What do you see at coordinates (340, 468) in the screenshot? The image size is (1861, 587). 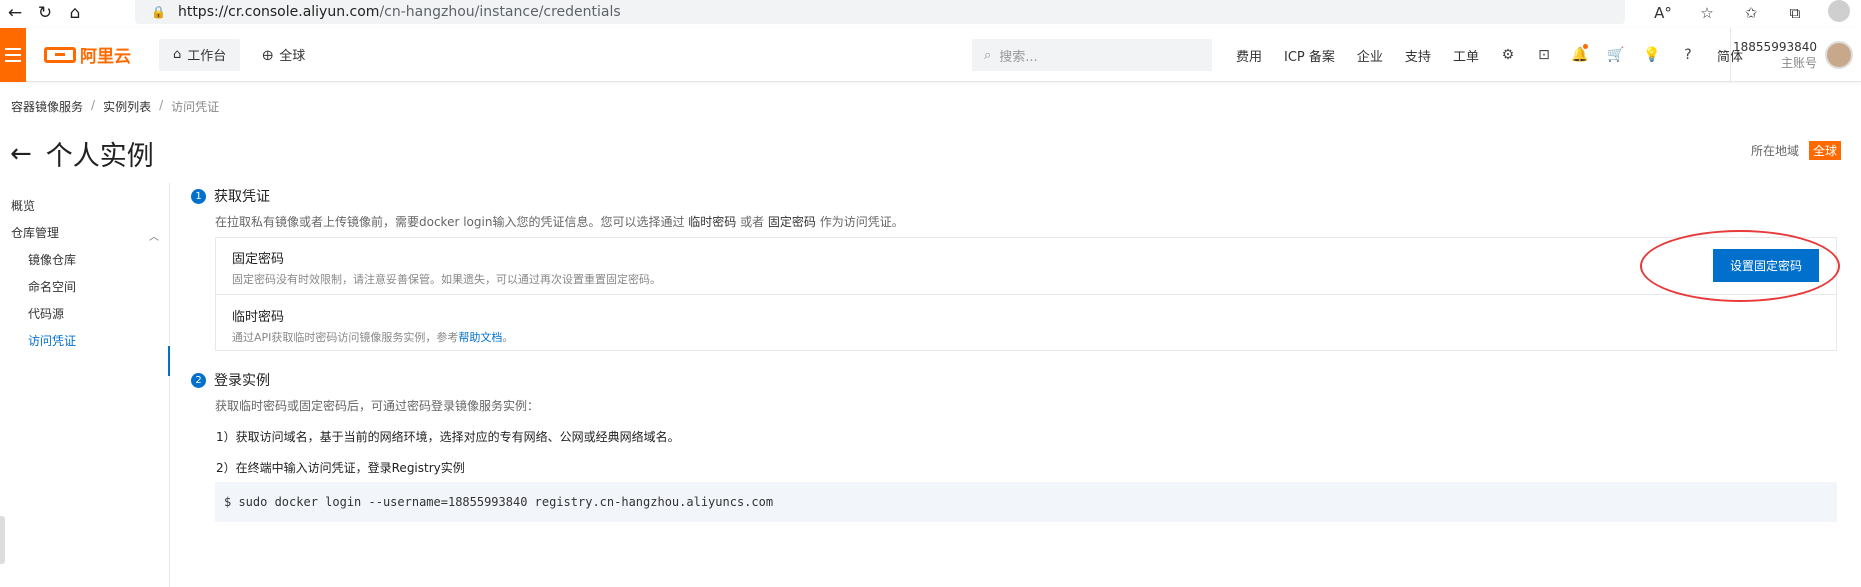 I see `instruction-2: 2）在终端中输入访问凭证，登录Registry实例` at bounding box center [340, 468].